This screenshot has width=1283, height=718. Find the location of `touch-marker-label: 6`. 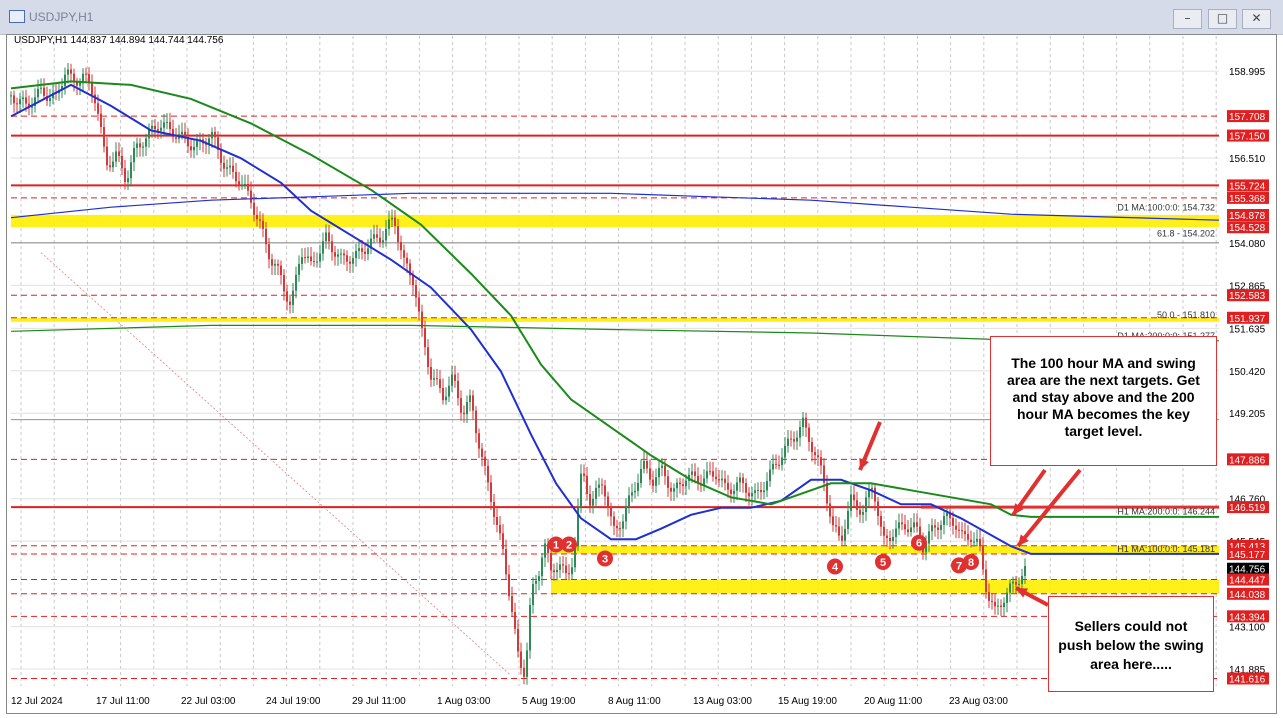

touch-marker-label: 6 is located at coordinates (919, 544).